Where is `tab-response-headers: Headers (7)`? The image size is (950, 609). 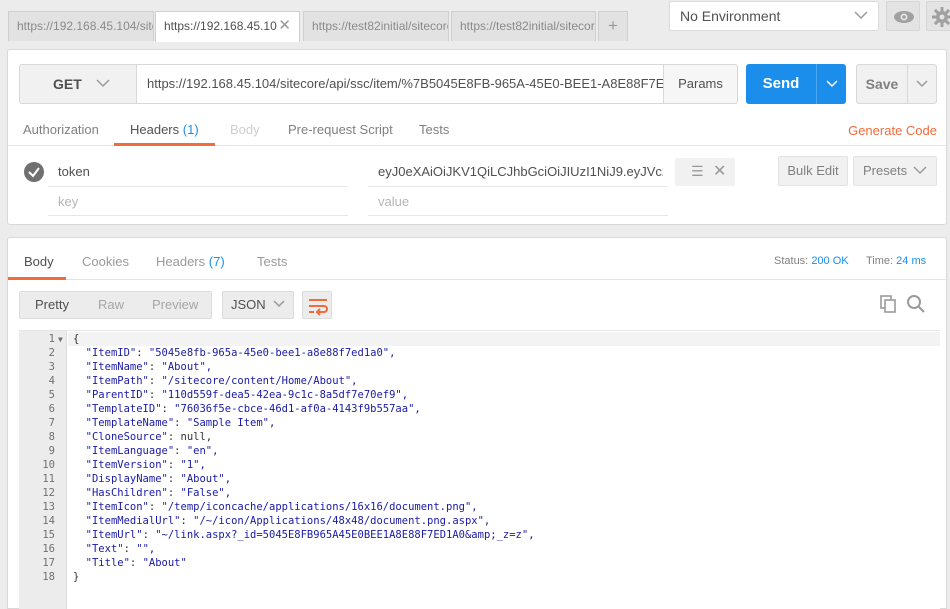
tab-response-headers: Headers (7) is located at coordinates (190, 261).